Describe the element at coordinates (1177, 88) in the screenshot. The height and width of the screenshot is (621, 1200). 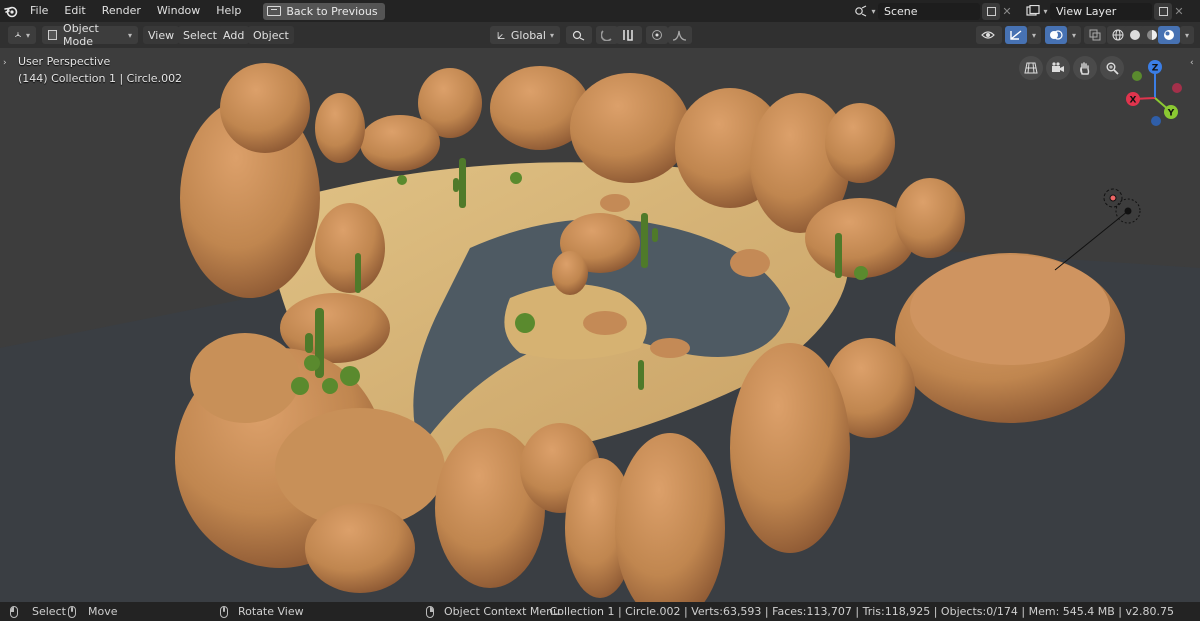
I see `gizmo-neg-x` at that location.